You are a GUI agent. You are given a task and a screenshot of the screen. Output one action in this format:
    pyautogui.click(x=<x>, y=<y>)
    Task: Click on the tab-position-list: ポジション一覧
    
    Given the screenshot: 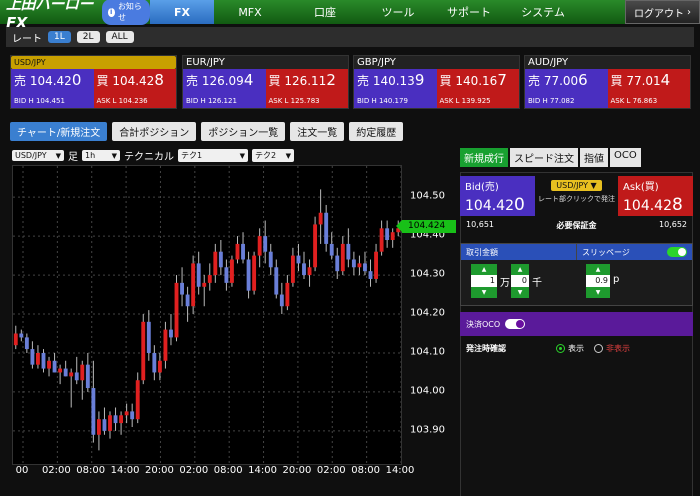 What is the action you would take?
    pyautogui.click(x=243, y=131)
    